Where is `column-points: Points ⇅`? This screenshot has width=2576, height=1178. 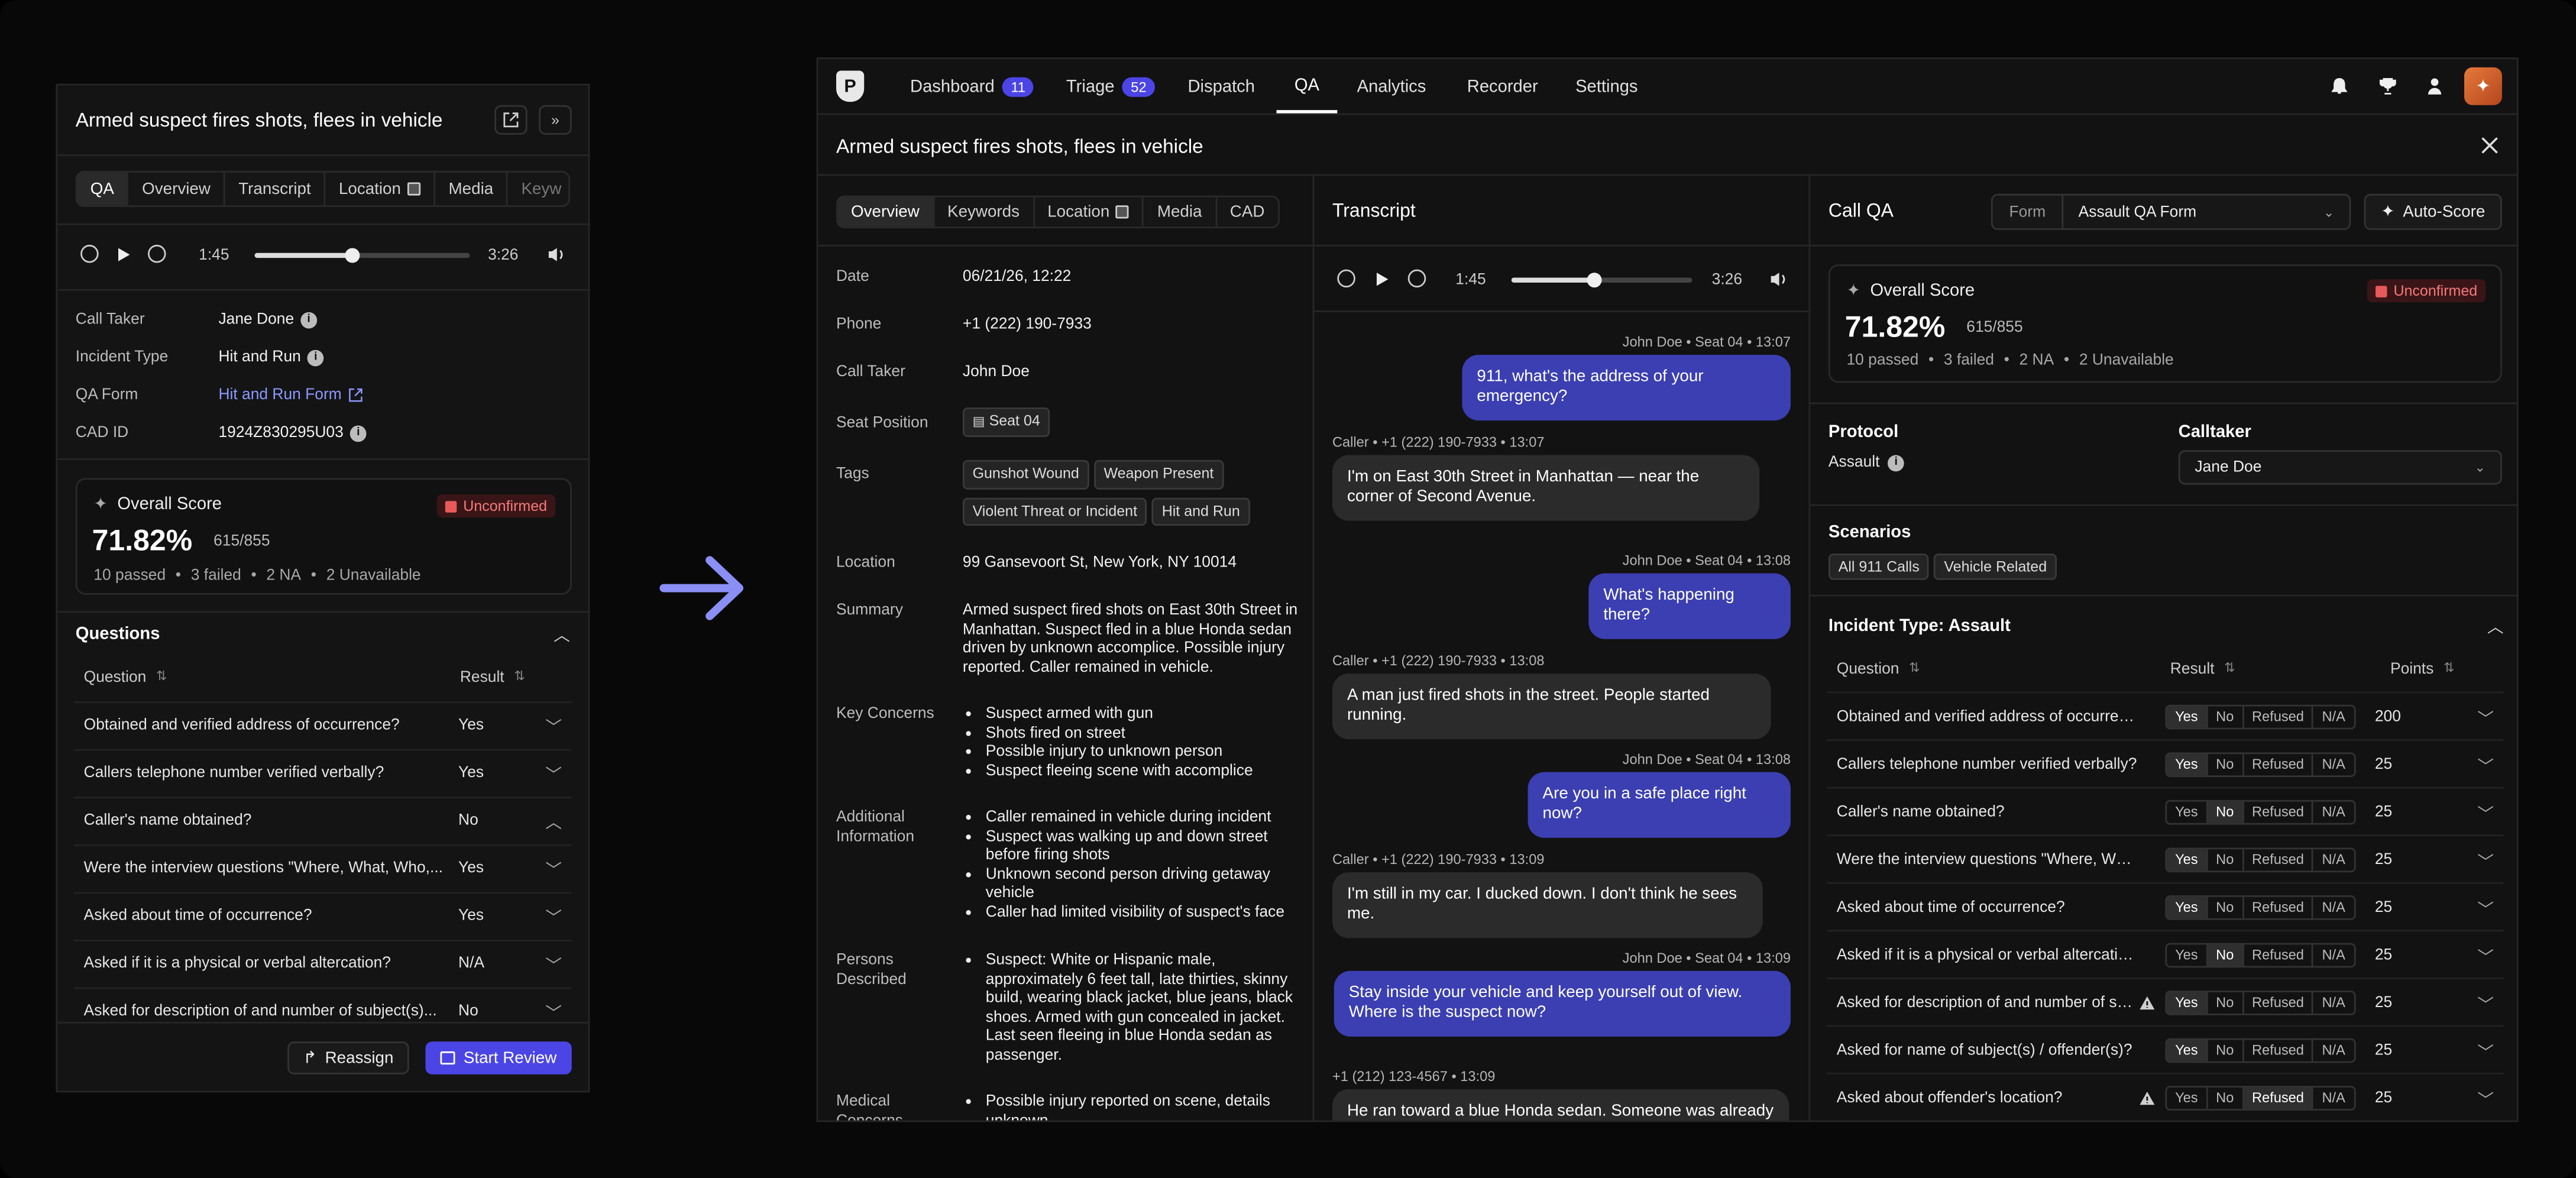
column-points: Points ⇅ is located at coordinates (2423, 670).